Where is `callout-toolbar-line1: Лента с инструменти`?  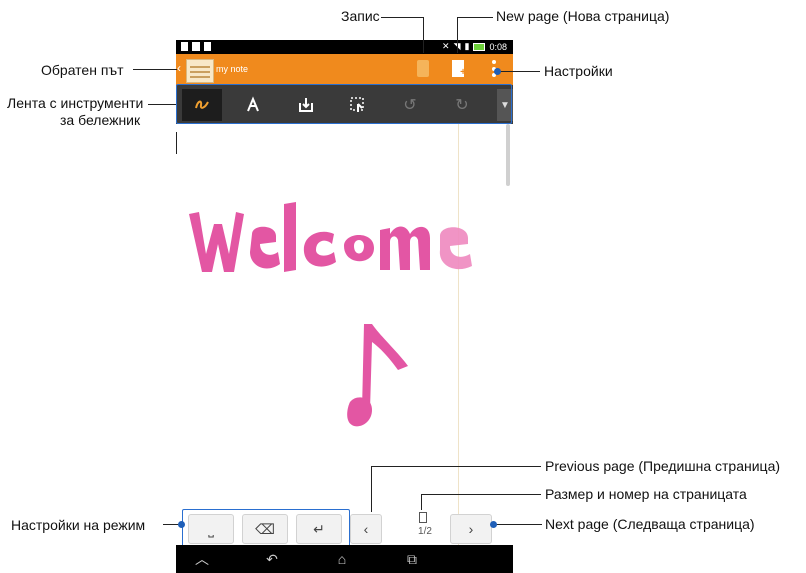
callout-toolbar-line1: Лента с инструменти is located at coordinates (75, 103).